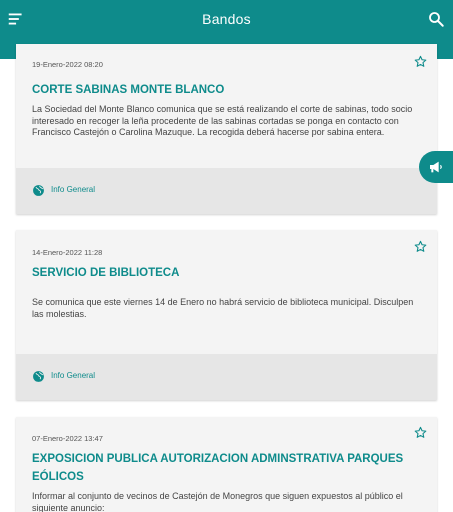  I want to click on page-title: Bandos, so click(226, 19).